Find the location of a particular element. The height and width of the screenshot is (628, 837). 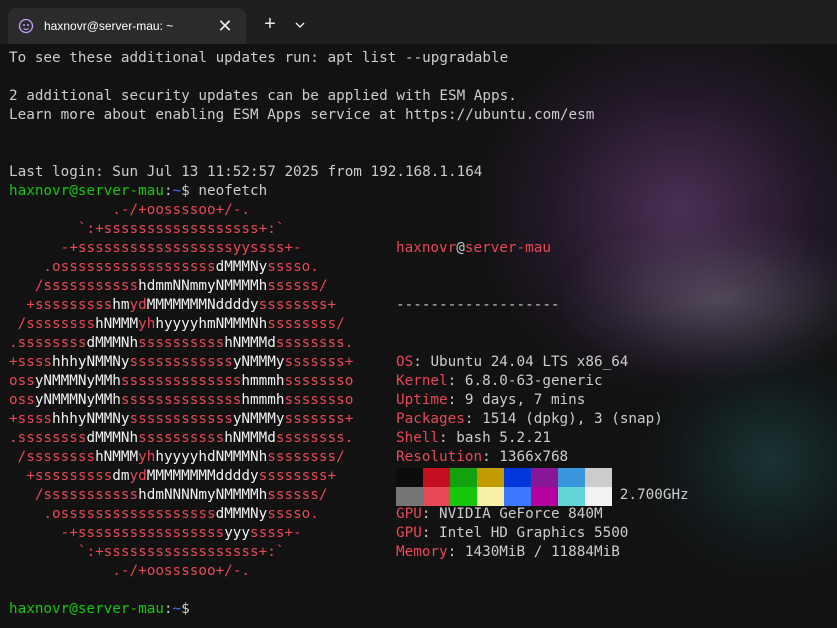

logo-line: .-/+oossssoo+/-. is located at coordinates (181, 210).